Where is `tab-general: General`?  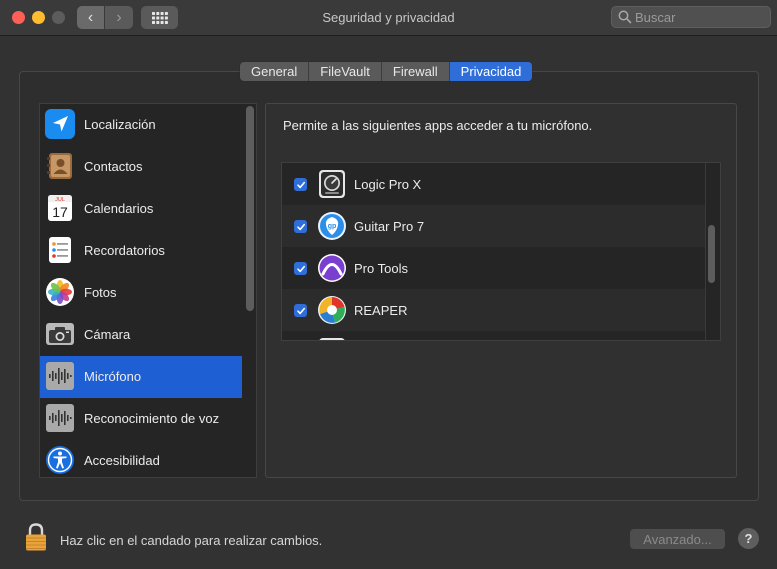
tab-general: General is located at coordinates (275, 71).